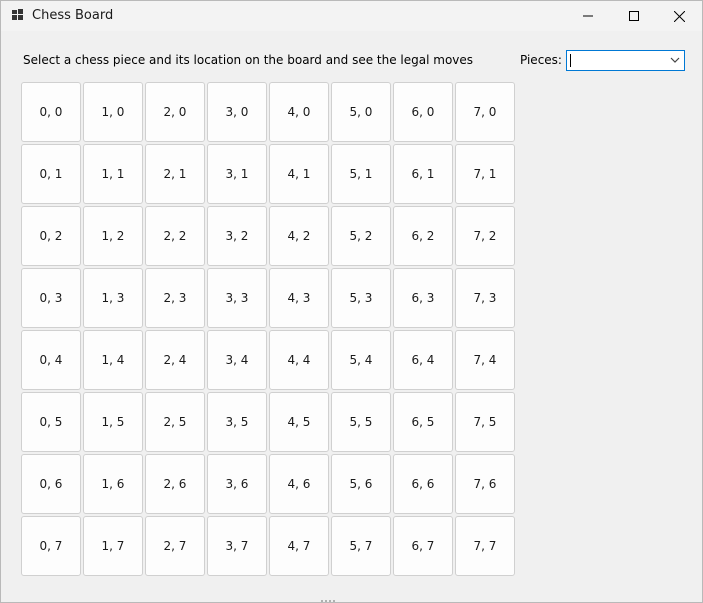  Describe the element at coordinates (423, 174) in the screenshot. I see `board-cell-button: 6, 1` at that location.